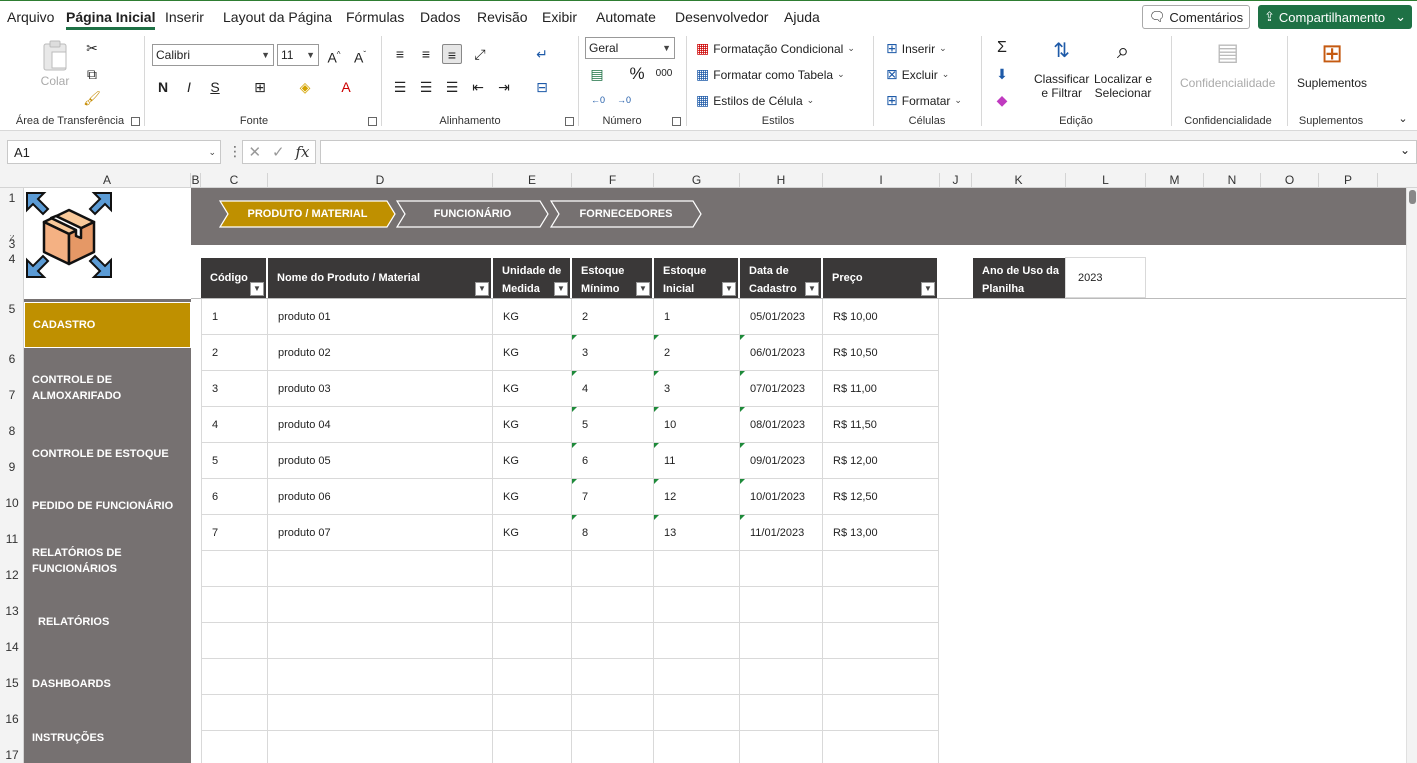 The width and height of the screenshot is (1417, 763). I want to click on table-cell: 11, so click(697, 461).